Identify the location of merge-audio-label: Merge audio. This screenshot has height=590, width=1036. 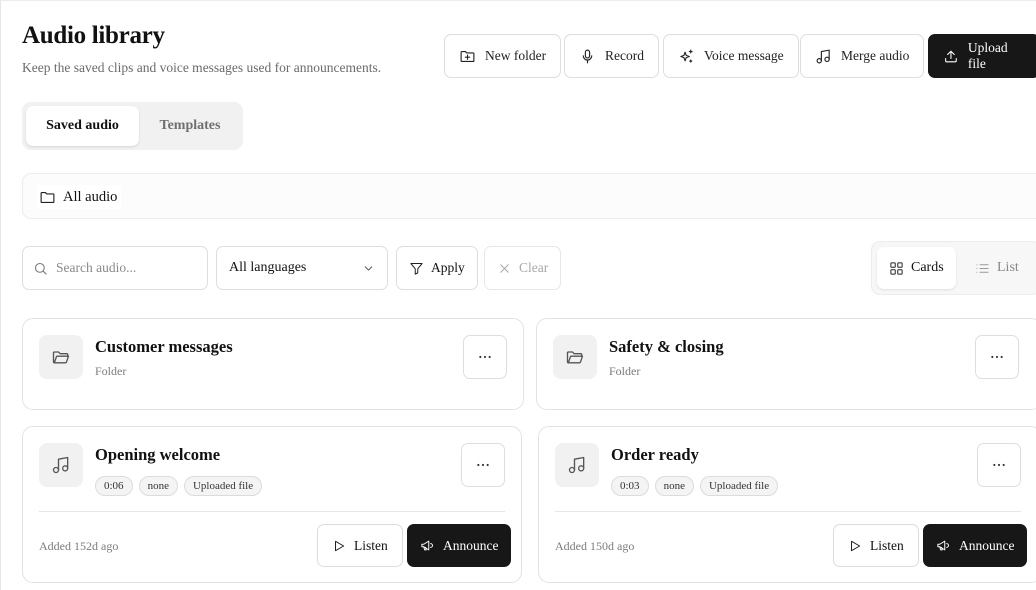
(875, 55).